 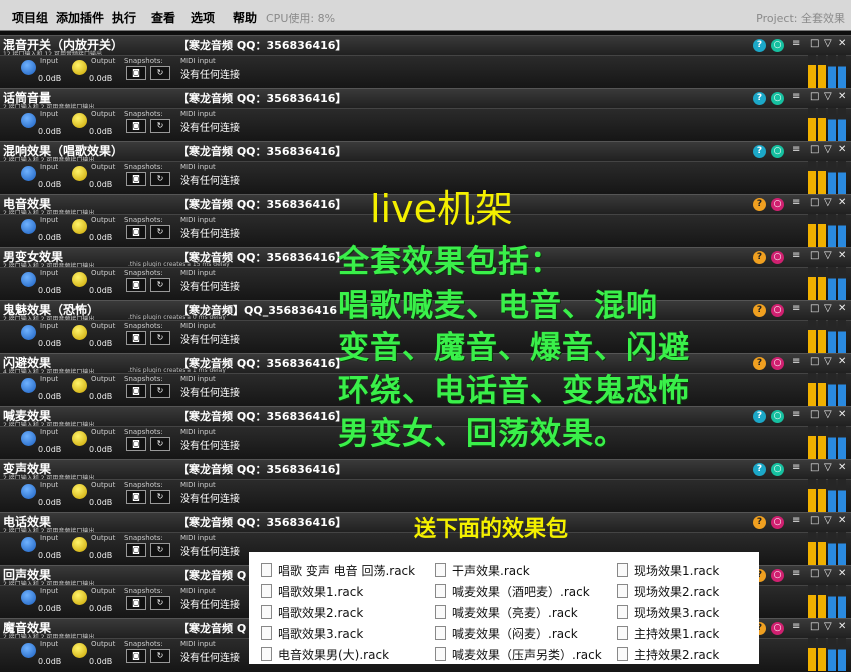 I want to click on file-item: 现场效果1.rack, so click(x=668, y=570).